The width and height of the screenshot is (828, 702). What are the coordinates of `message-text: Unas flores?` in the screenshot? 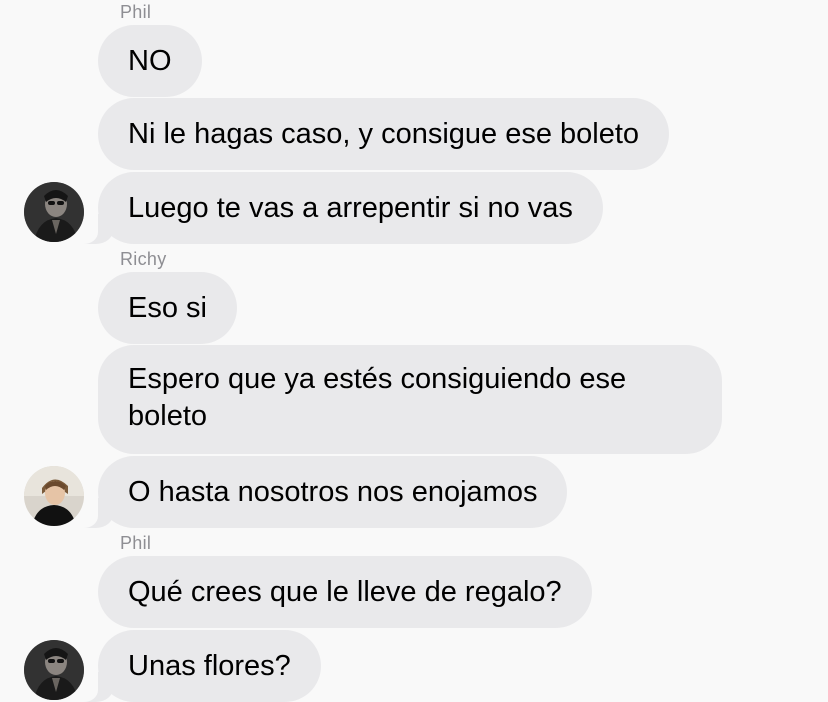 It's located at (209, 665).